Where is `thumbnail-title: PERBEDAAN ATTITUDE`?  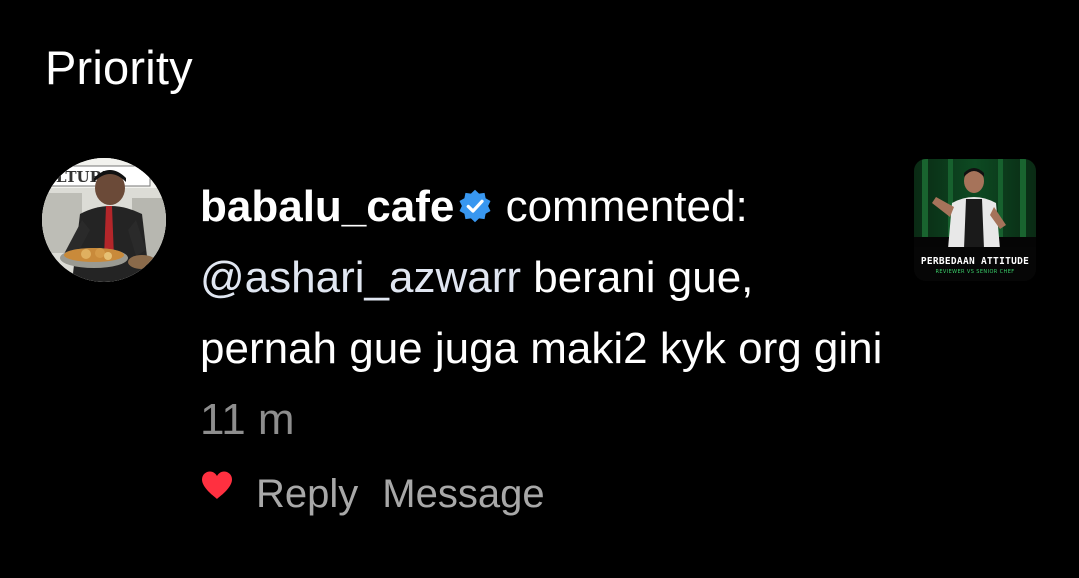
thumbnail-title: PERBEDAAN ATTITUDE is located at coordinates (975, 261).